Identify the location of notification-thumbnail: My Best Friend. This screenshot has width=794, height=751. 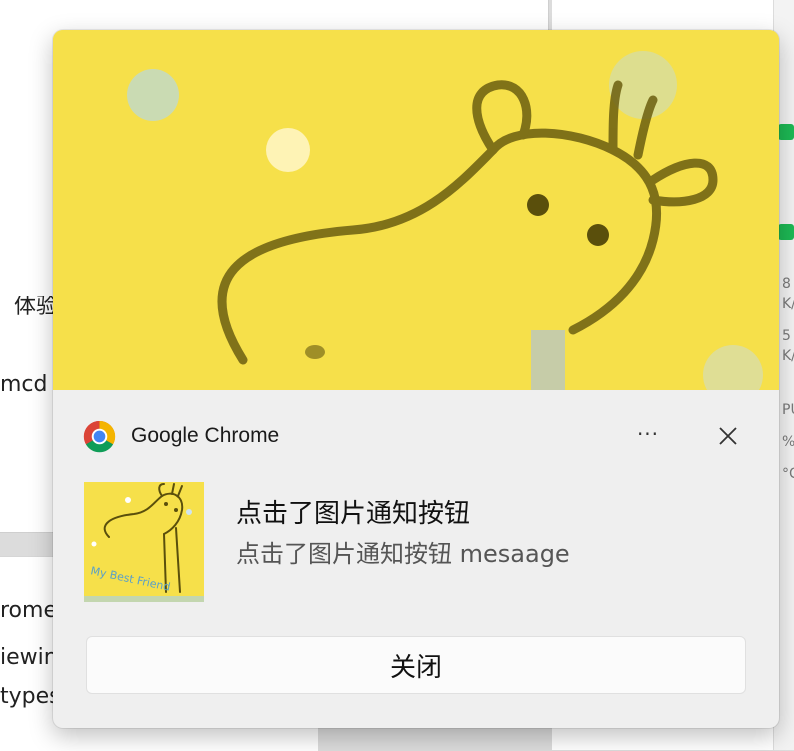
(144, 542).